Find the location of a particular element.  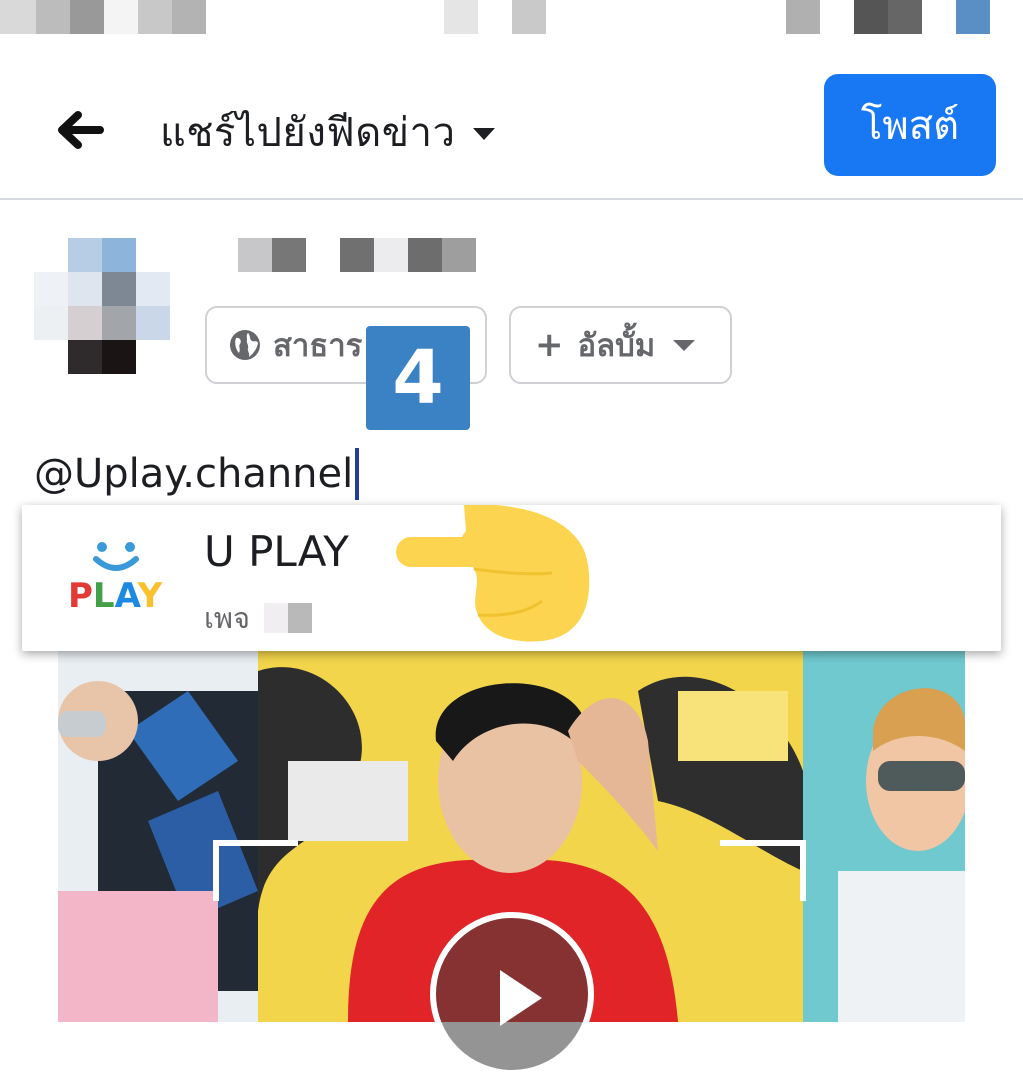

play-button is located at coordinates (512, 994).